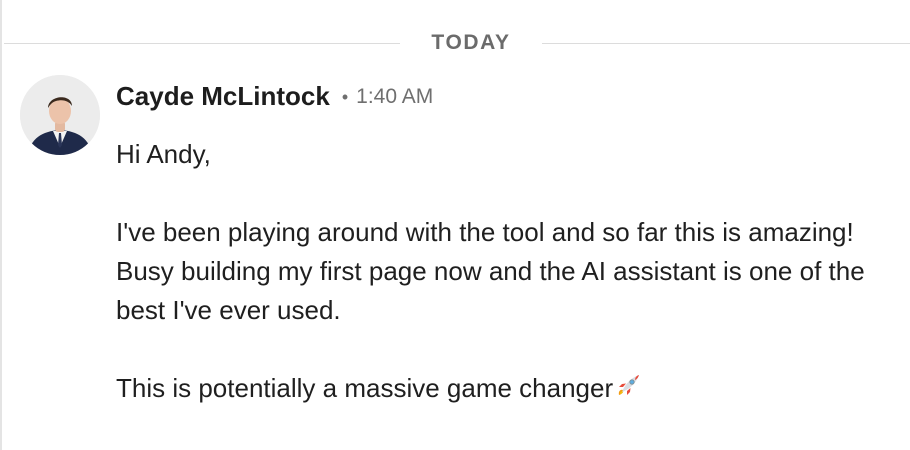 This screenshot has height=450, width=910. What do you see at coordinates (726, 43) in the screenshot?
I see `divider-line-right` at bounding box center [726, 43].